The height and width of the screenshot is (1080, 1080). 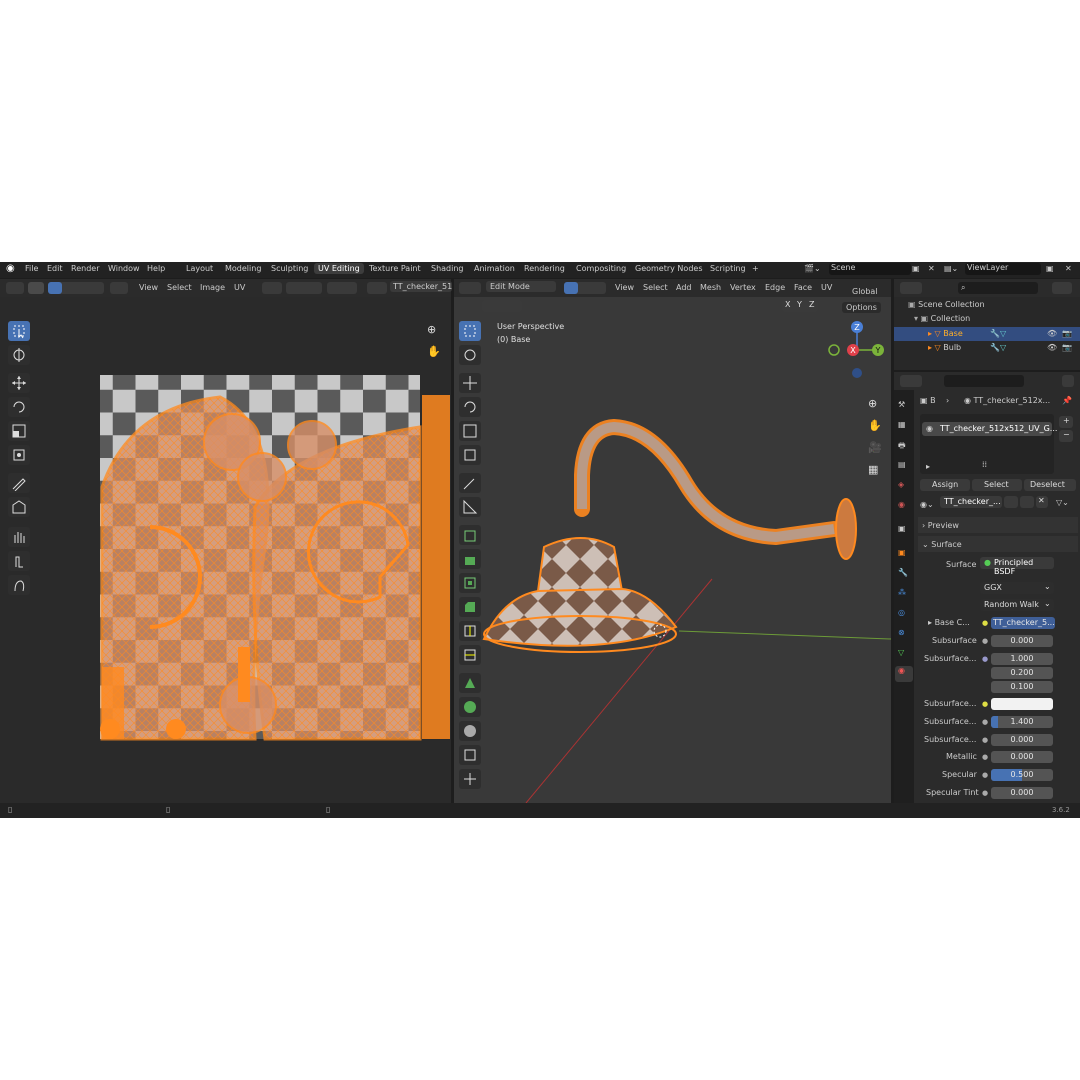 What do you see at coordinates (31, 268) in the screenshot?
I see `menu-file: File` at bounding box center [31, 268].